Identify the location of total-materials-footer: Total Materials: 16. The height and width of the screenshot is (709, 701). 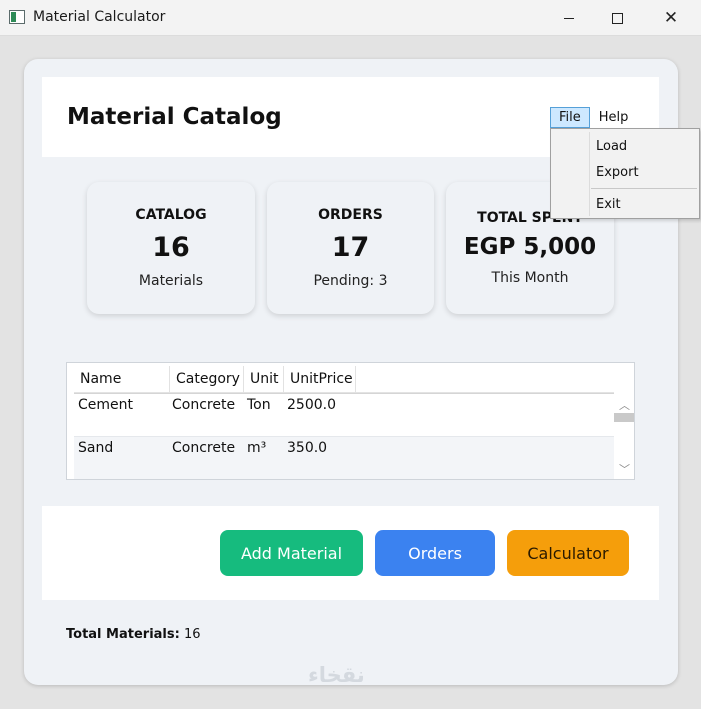
(133, 634).